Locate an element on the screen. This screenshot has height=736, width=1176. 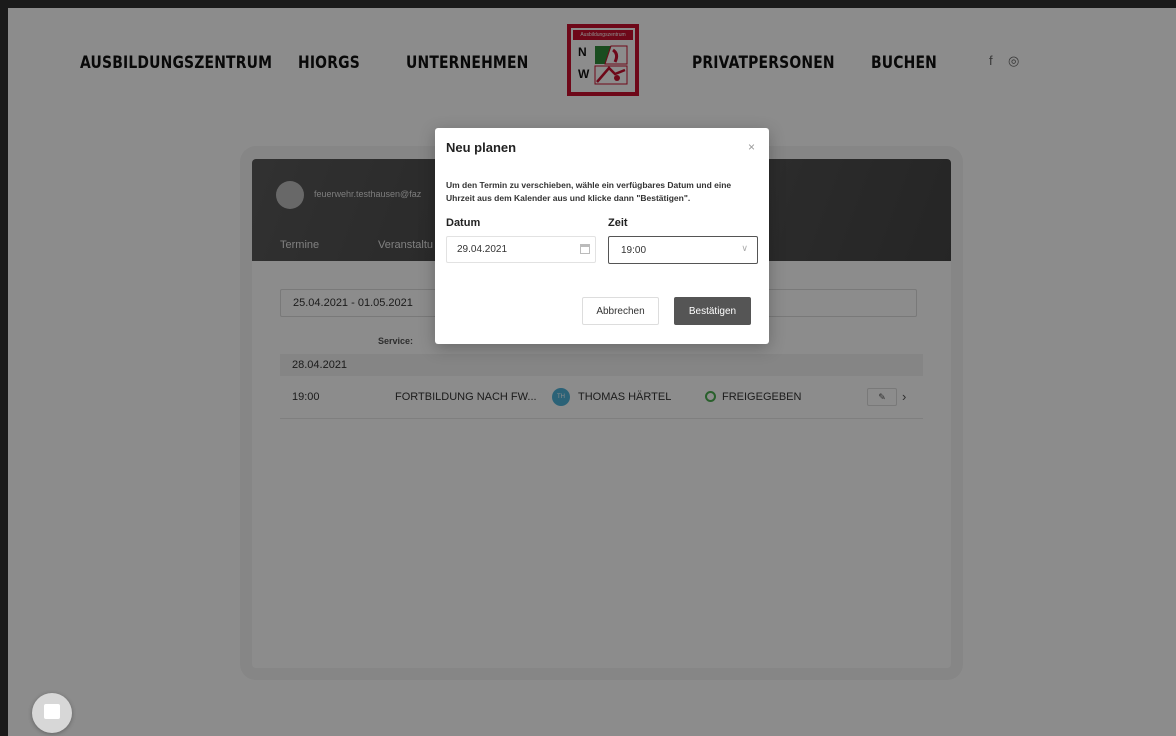
time-select-value: 19:00 is located at coordinates (634, 250).